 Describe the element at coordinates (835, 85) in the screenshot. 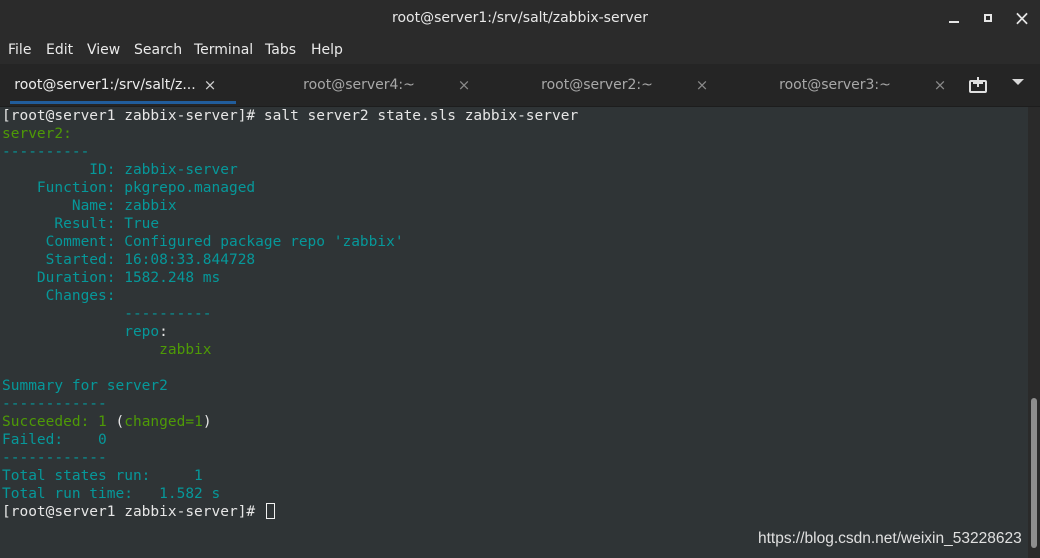

I see `tab-label: root@server3:~` at that location.